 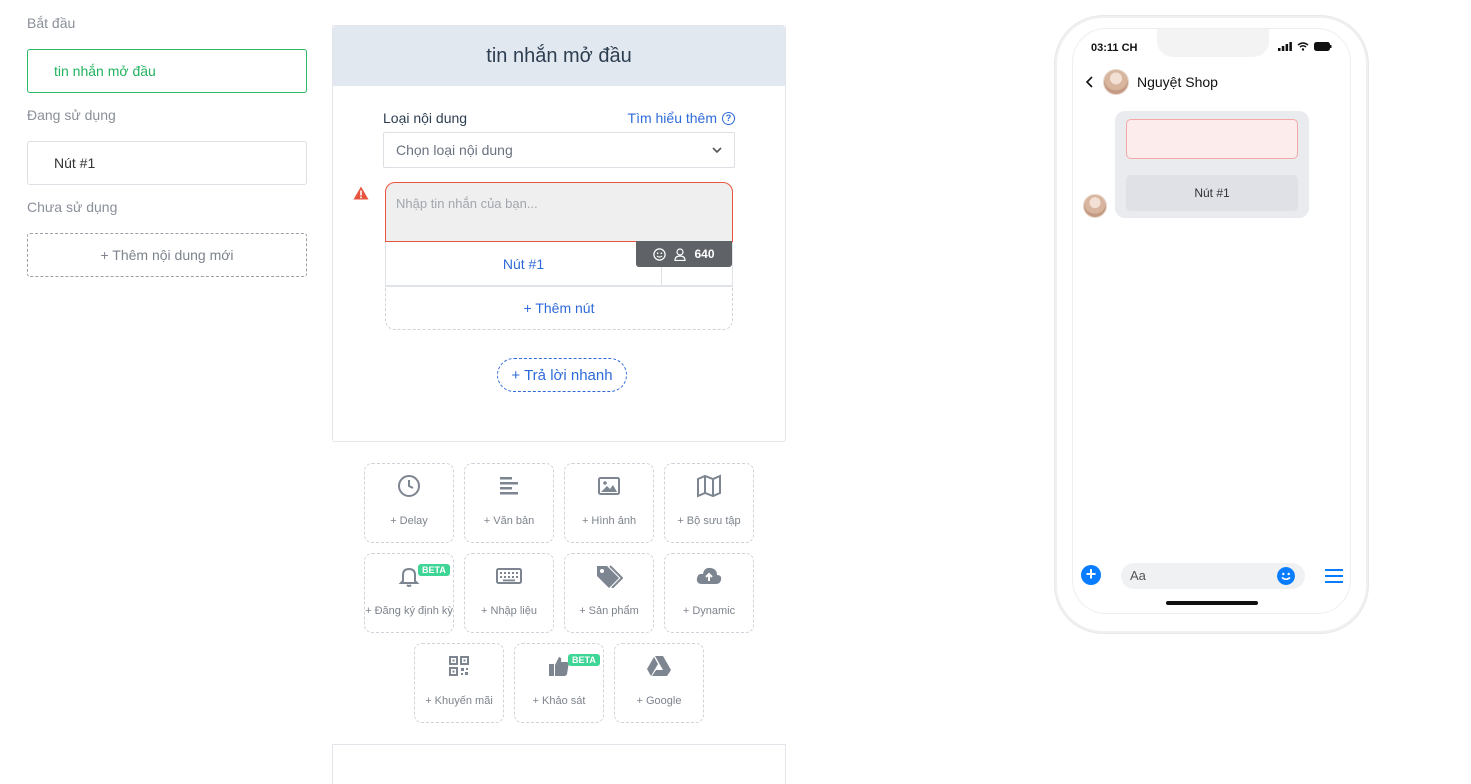 I want to click on tile-label: + Khuyến mãi, so click(x=459, y=701).